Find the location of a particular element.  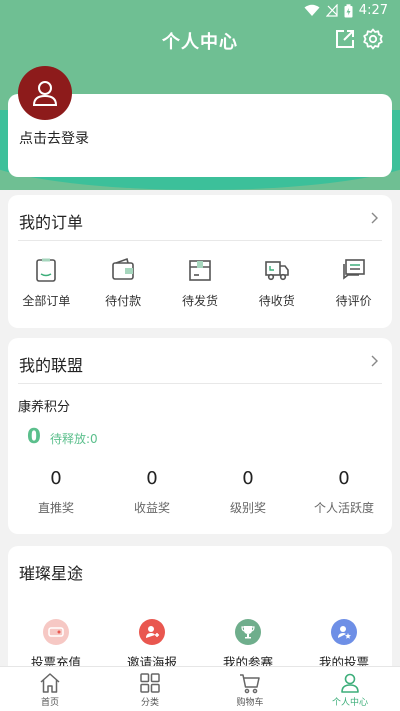

tab-profile: 个人中心 is located at coordinates (350, 689).